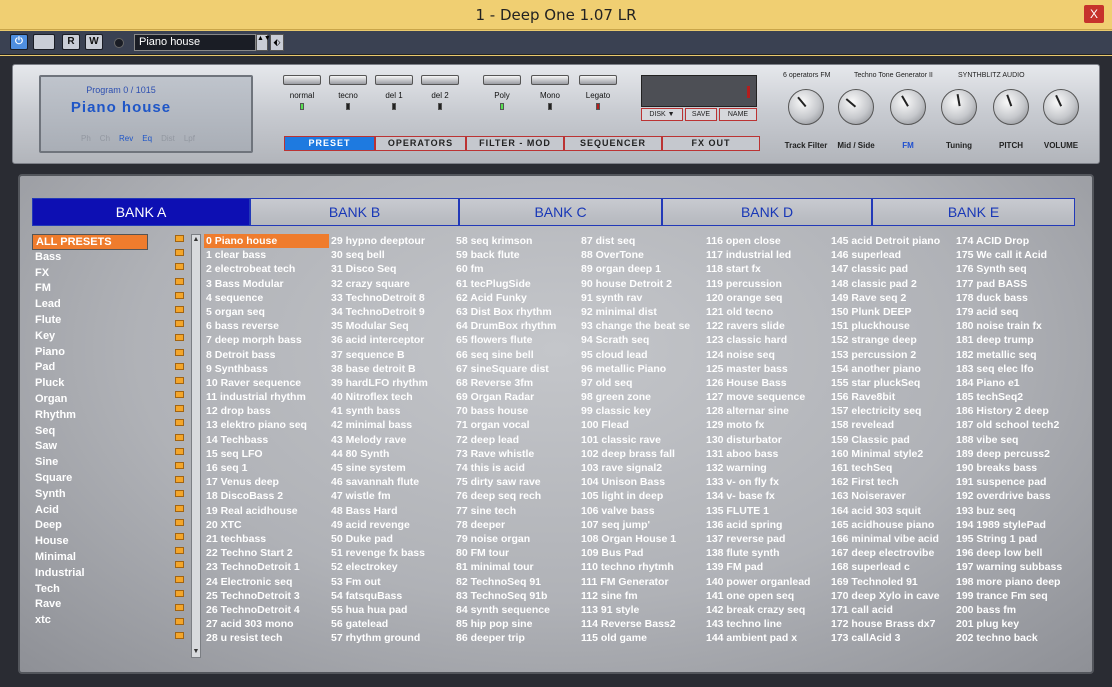  Describe the element at coordinates (516, 482) in the screenshot. I see `preset-item: 75 dirty saw rave` at that location.